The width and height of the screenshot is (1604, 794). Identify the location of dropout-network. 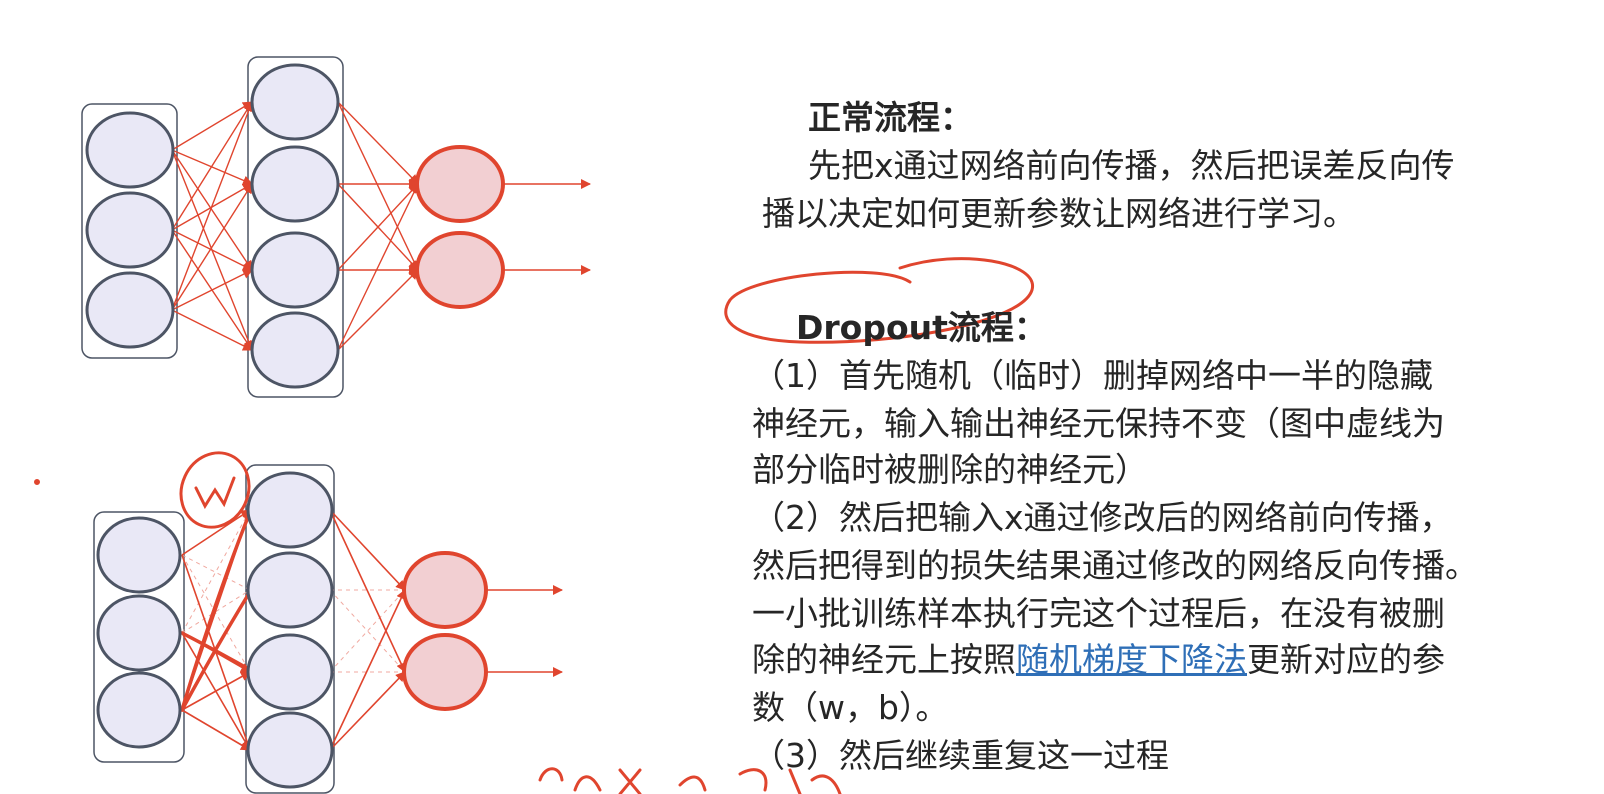
(328, 629).